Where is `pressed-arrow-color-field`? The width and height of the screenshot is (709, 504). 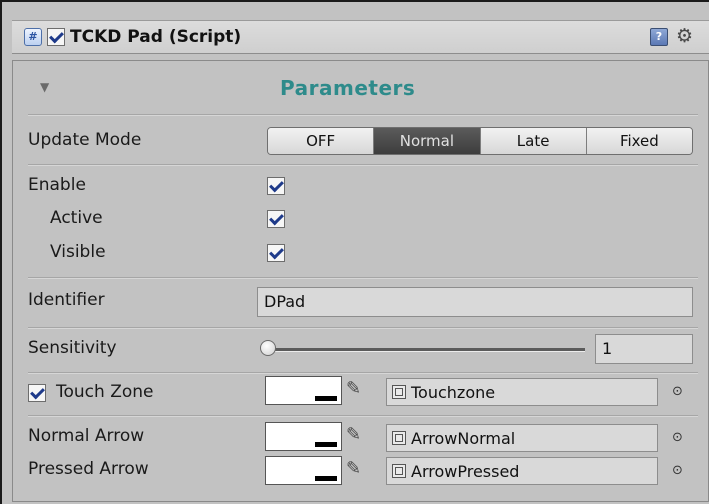 pressed-arrow-color-field is located at coordinates (303, 470).